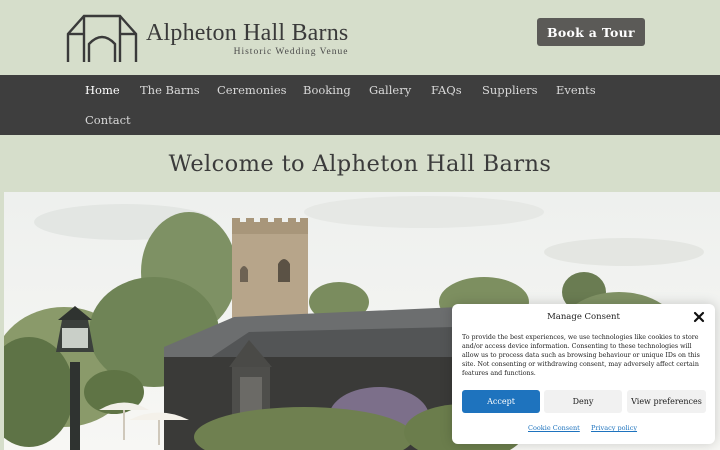  What do you see at coordinates (614, 428) in the screenshot?
I see `privacy-policy-link: Privacy policy` at bounding box center [614, 428].